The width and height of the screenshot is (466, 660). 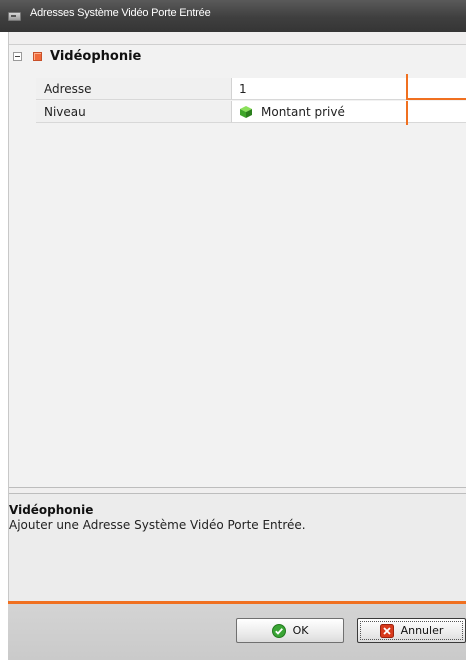 I want to click on title-bar: Adresses Système Vidéo Porte Entrée, so click(x=233, y=16).